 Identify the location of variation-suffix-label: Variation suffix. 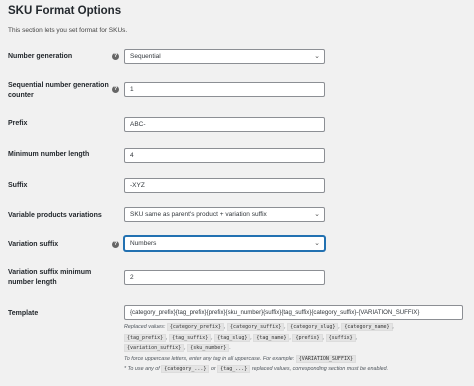
(33, 244).